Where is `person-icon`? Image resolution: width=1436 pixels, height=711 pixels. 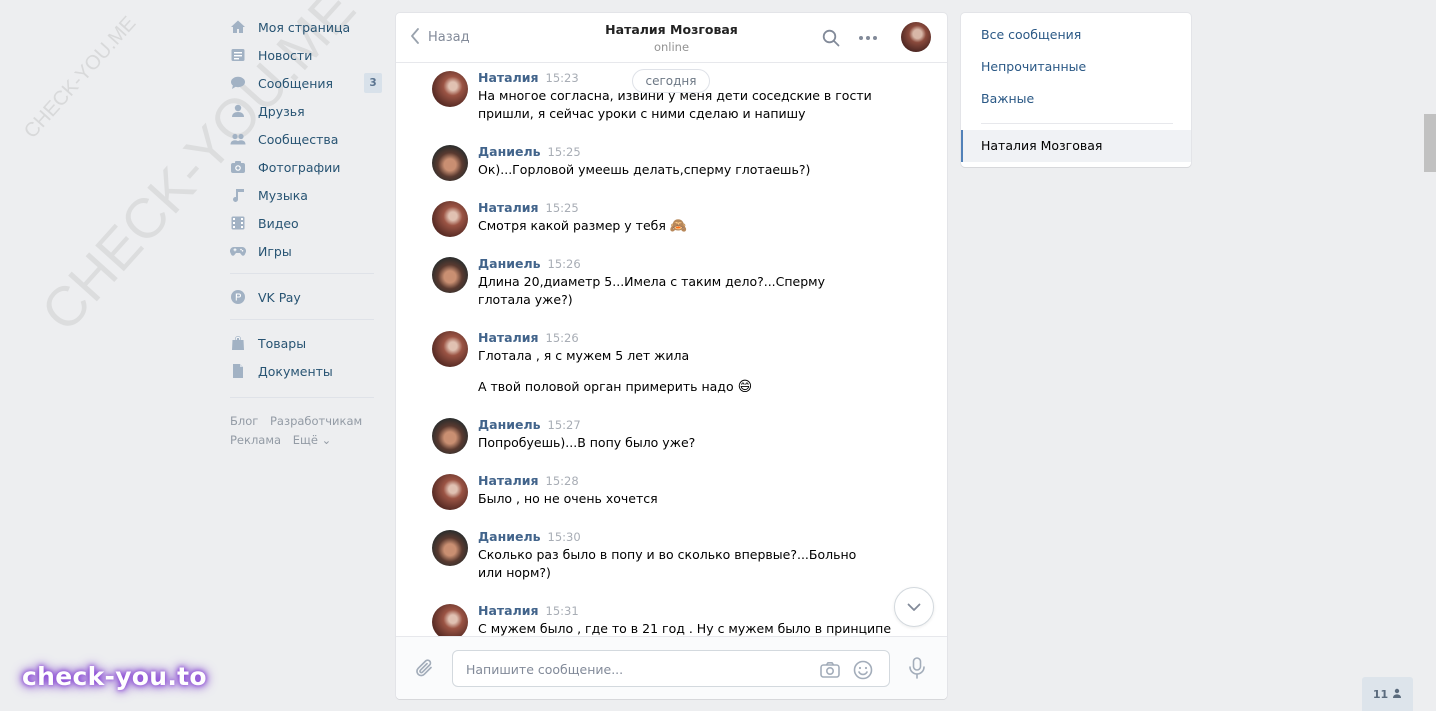
person-icon is located at coordinates (1397, 694).